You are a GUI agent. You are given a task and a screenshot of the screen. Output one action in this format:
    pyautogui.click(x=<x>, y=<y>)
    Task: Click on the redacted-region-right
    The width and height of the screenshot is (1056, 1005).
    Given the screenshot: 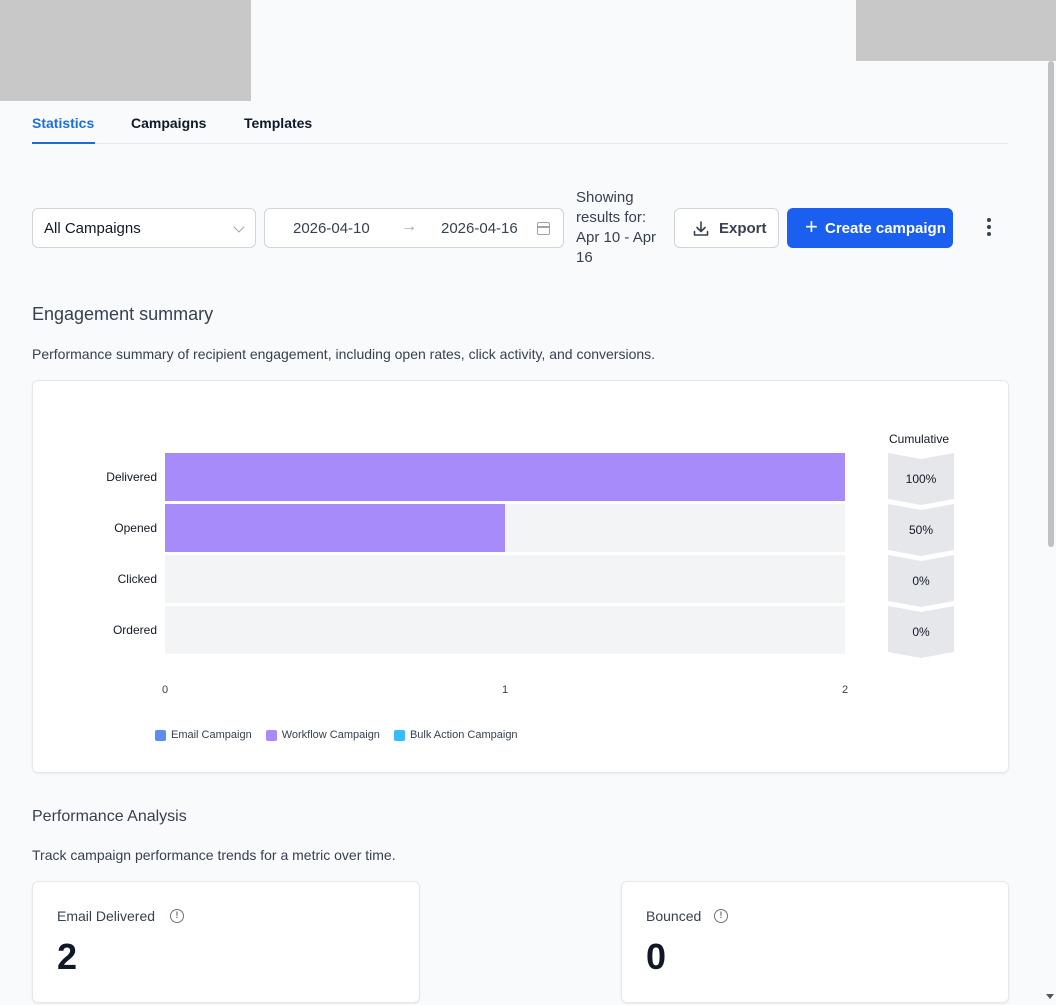 What is the action you would take?
    pyautogui.click(x=956, y=30)
    